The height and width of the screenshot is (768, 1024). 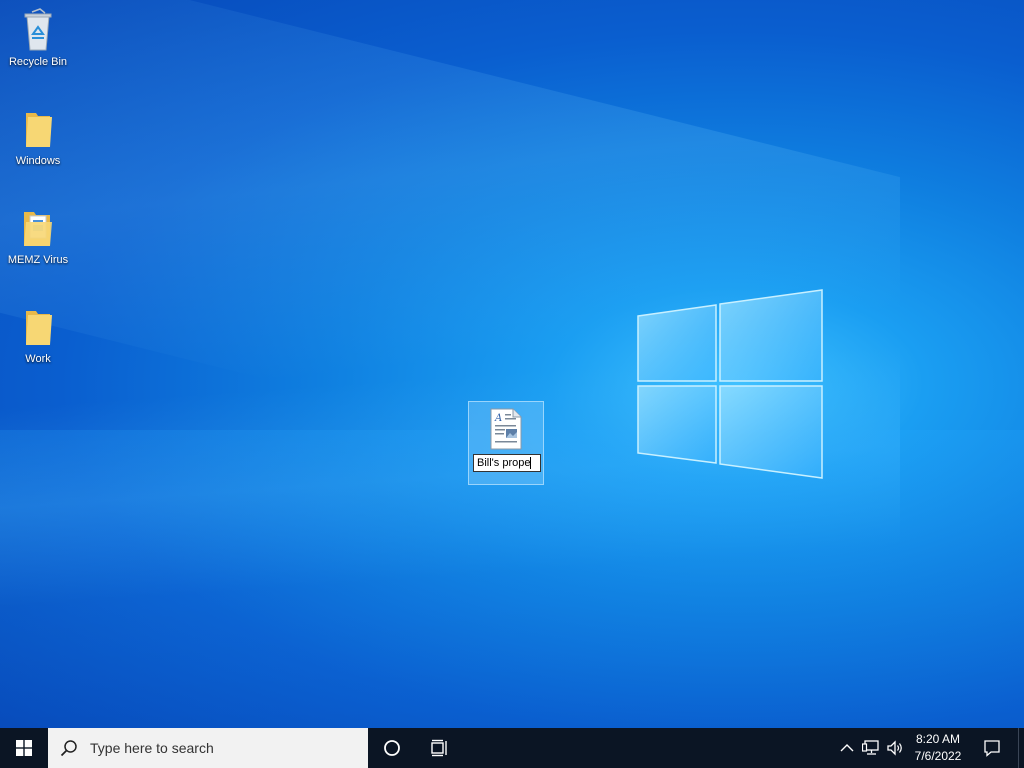 I want to click on network-tray-button, so click(x=871, y=748).